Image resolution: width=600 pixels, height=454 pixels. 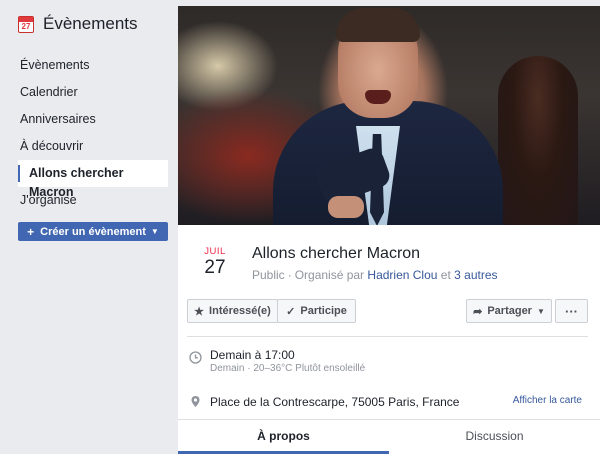 I want to click on organizer-link: Hadrien Clou, so click(x=402, y=275).